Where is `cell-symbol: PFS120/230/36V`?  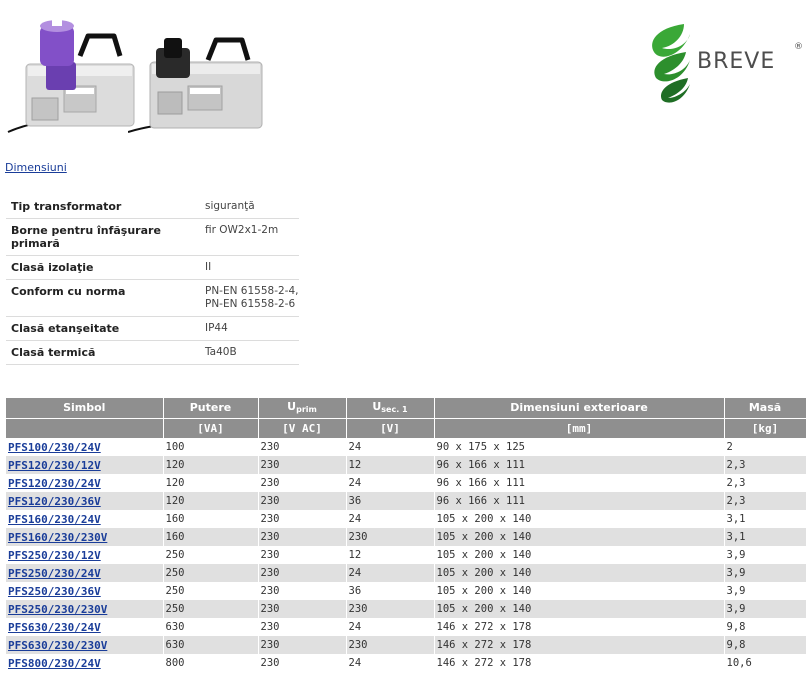
cell-symbol: PFS120/230/36V is located at coordinates (85, 501).